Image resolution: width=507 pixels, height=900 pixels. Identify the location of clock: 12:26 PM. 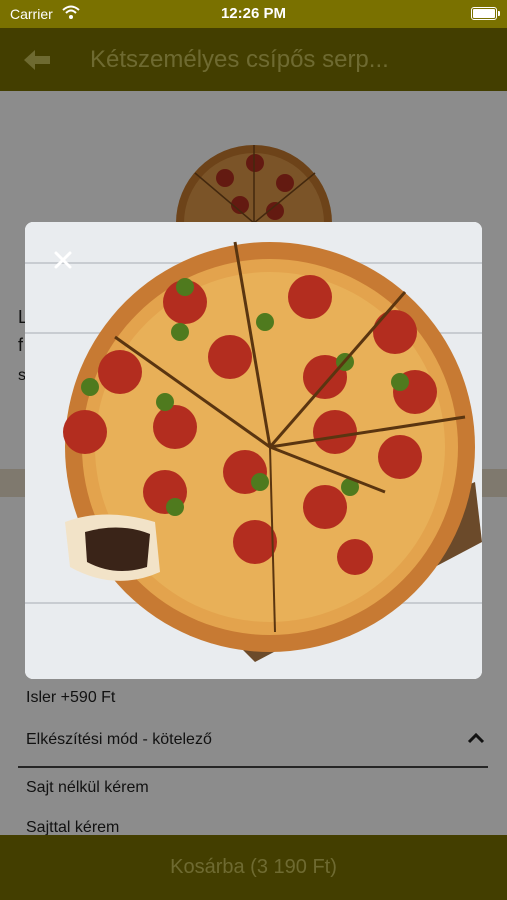
(253, 13).